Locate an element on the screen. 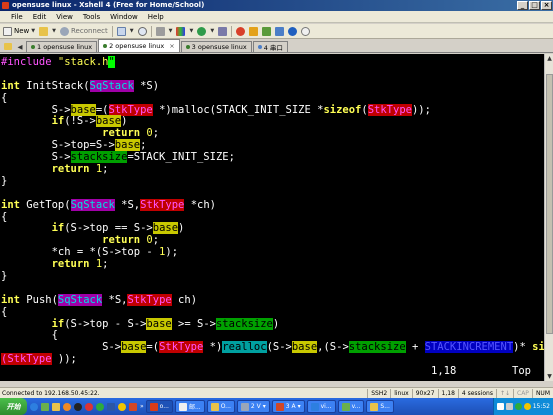  menu-view: View is located at coordinates (64, 17).